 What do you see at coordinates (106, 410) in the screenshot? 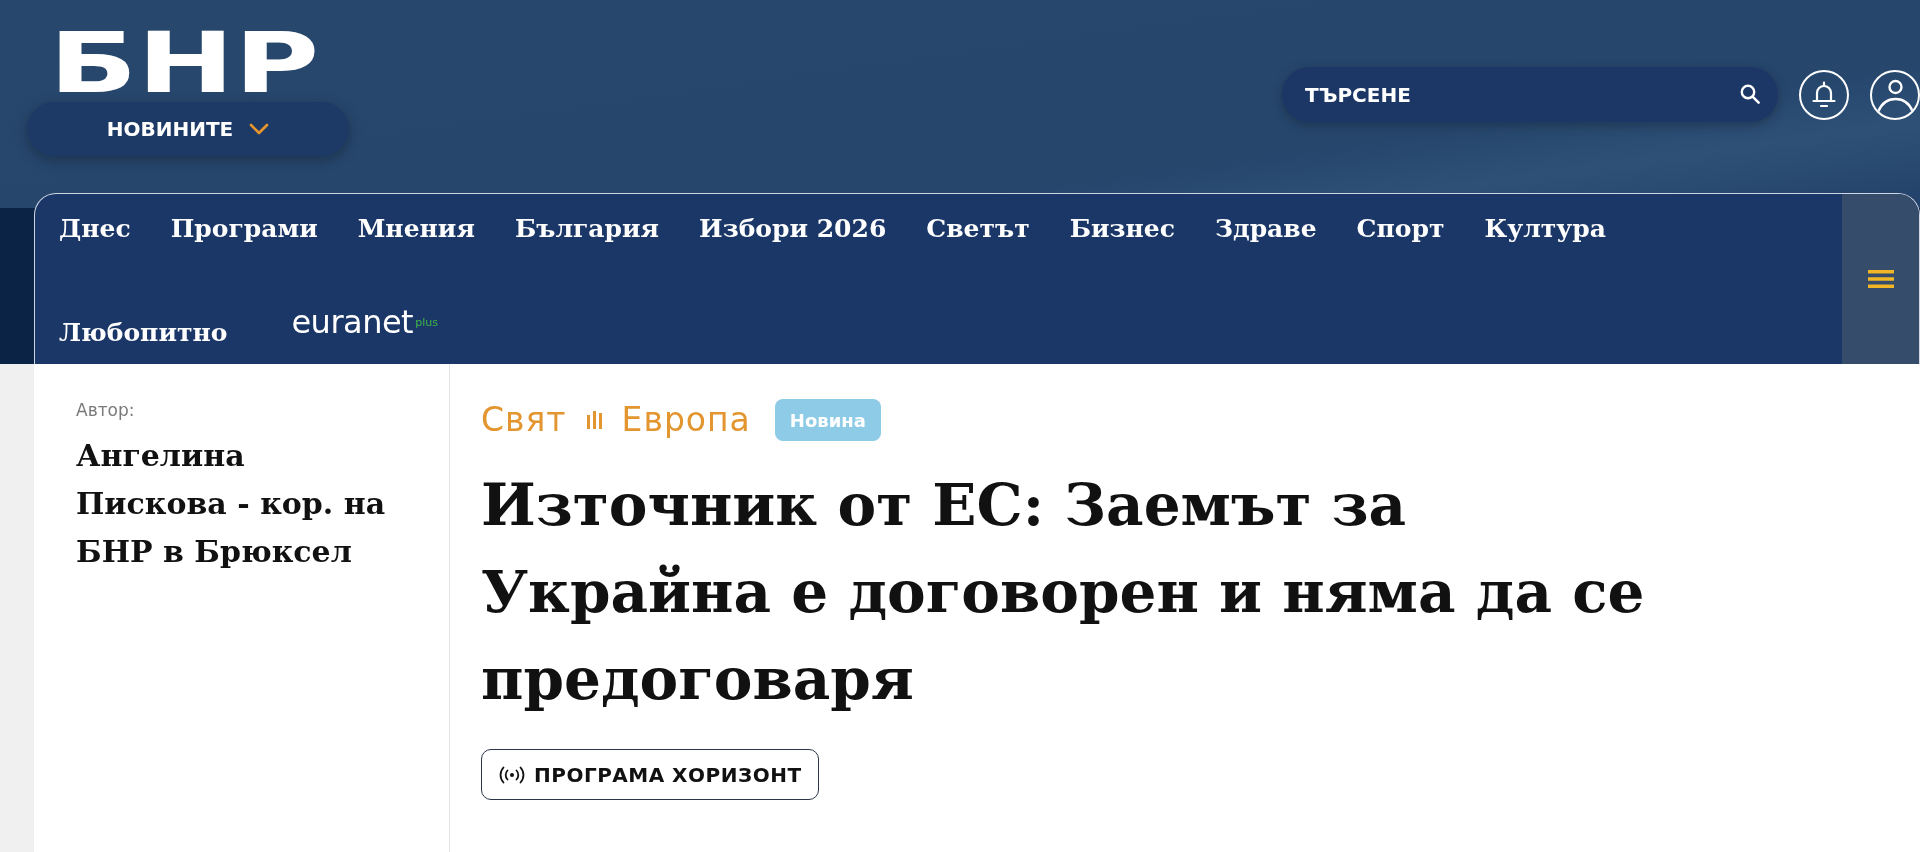
I see `author-label: Автор:` at bounding box center [106, 410].